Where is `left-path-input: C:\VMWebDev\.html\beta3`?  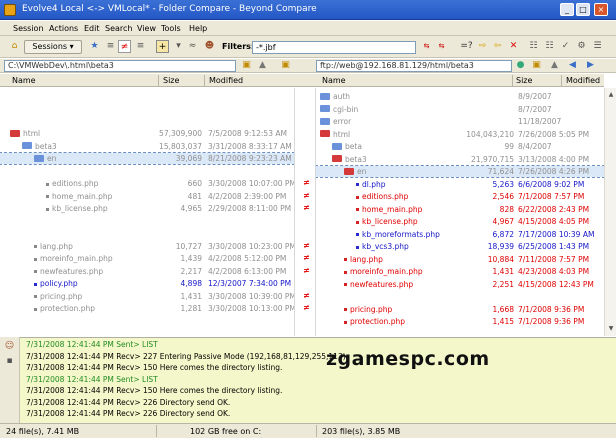
left-path-input: C:\VMWebDev\.html\beta3 is located at coordinates (120, 66).